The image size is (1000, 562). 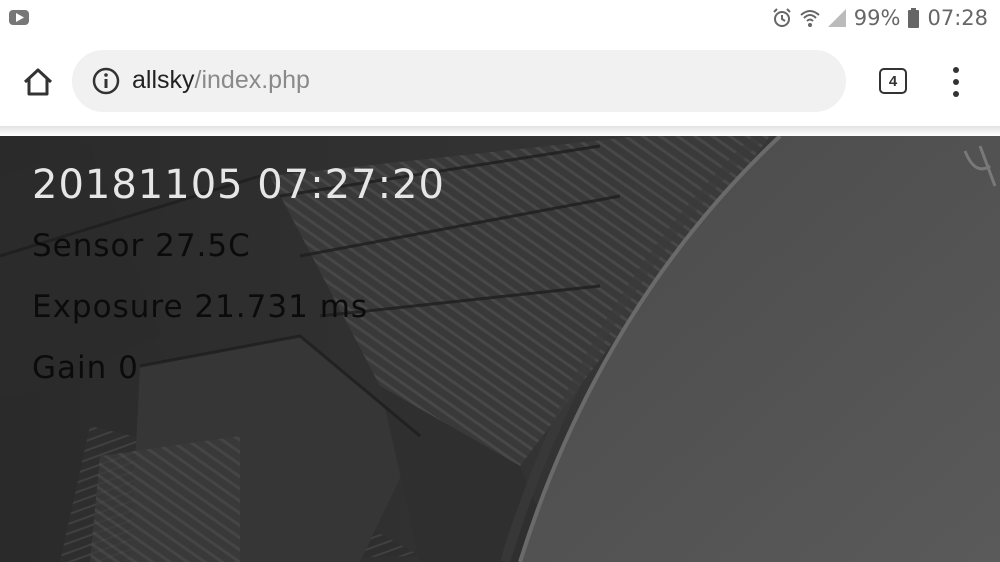 What do you see at coordinates (956, 82) in the screenshot?
I see `more-vert-icon` at bounding box center [956, 82].